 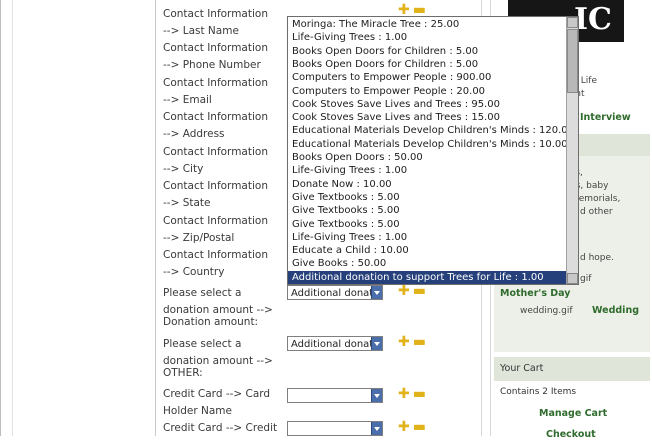 I want to click on wedding-link: Wedding, so click(x=615, y=310).